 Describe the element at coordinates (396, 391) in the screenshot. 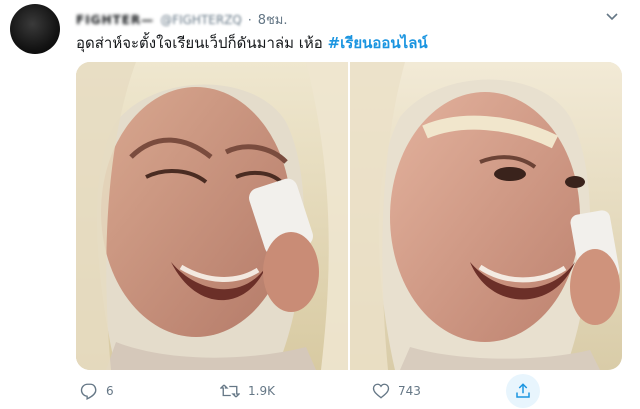

I see `like-button: 743` at that location.